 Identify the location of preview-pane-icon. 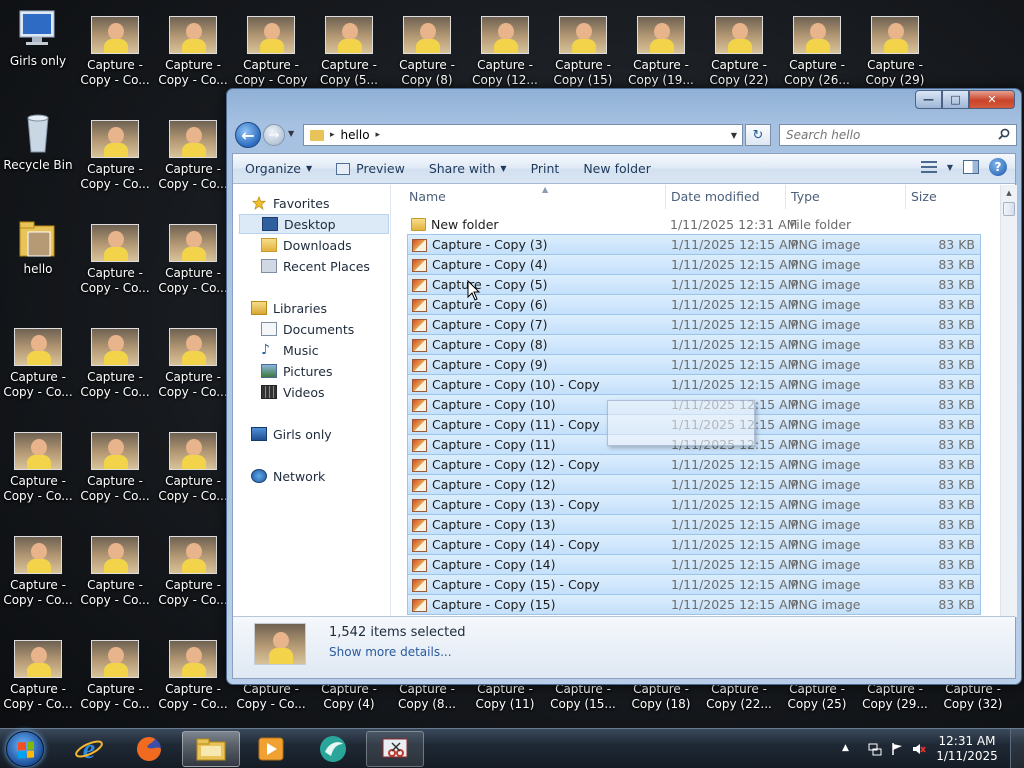
(971, 167).